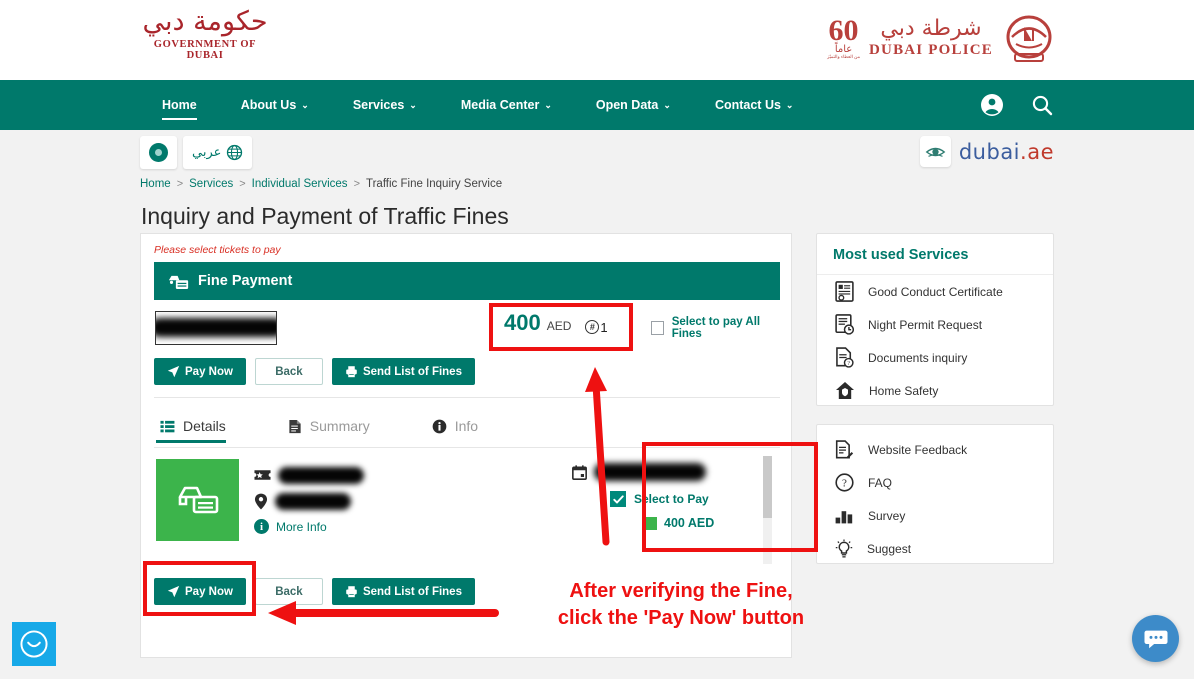 This screenshot has width=1194, height=679. I want to click on language-switch-button: عربي, so click(218, 152).